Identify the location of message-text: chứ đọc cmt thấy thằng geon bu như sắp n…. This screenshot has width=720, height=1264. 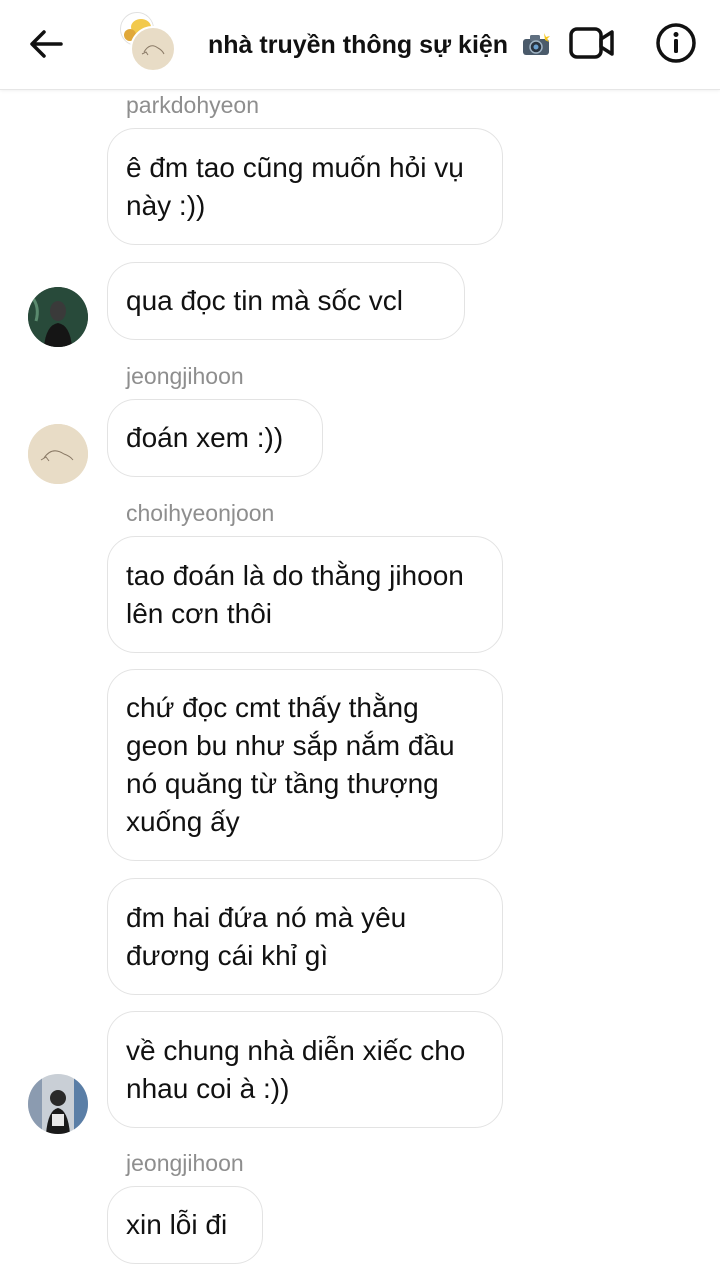
(290, 764).